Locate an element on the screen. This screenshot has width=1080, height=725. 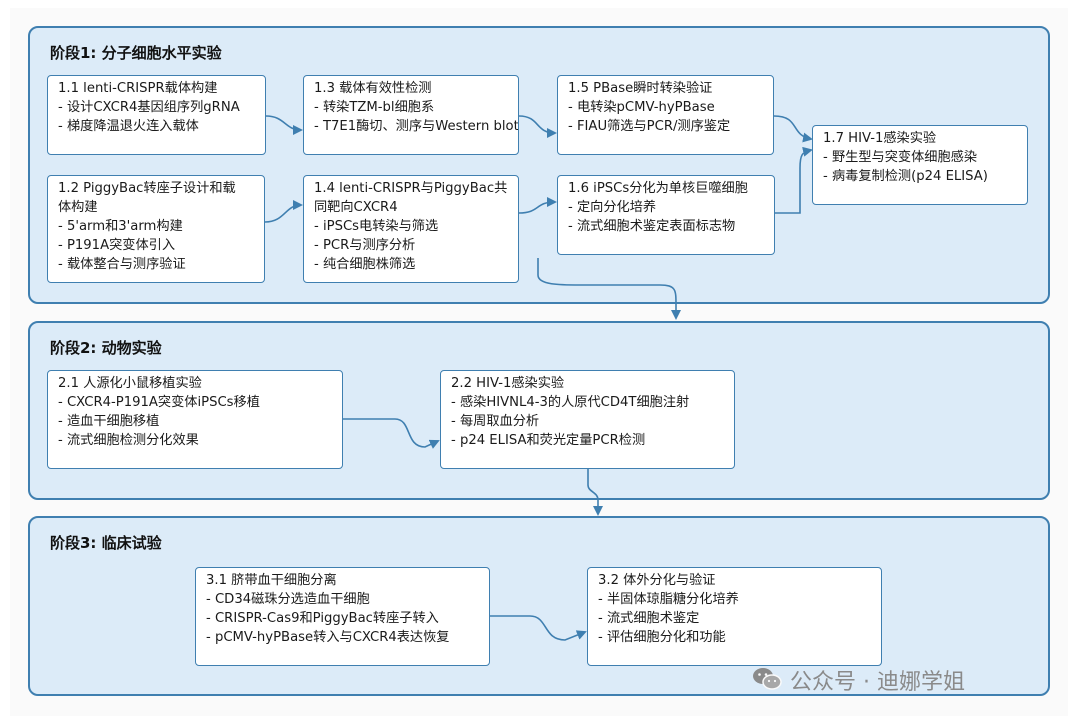
watermark: 公众号 · 迪娜学姐 is located at coordinates (858, 681).